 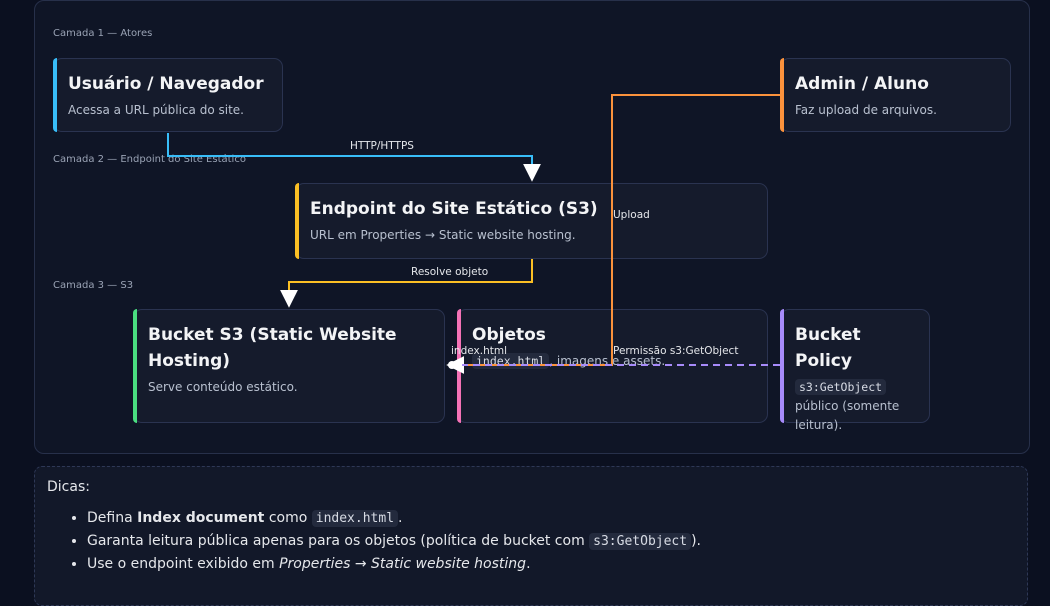 What do you see at coordinates (676, 351) in the screenshot?
I see `edge-label-permission: Permissão s3:GetObject` at bounding box center [676, 351].